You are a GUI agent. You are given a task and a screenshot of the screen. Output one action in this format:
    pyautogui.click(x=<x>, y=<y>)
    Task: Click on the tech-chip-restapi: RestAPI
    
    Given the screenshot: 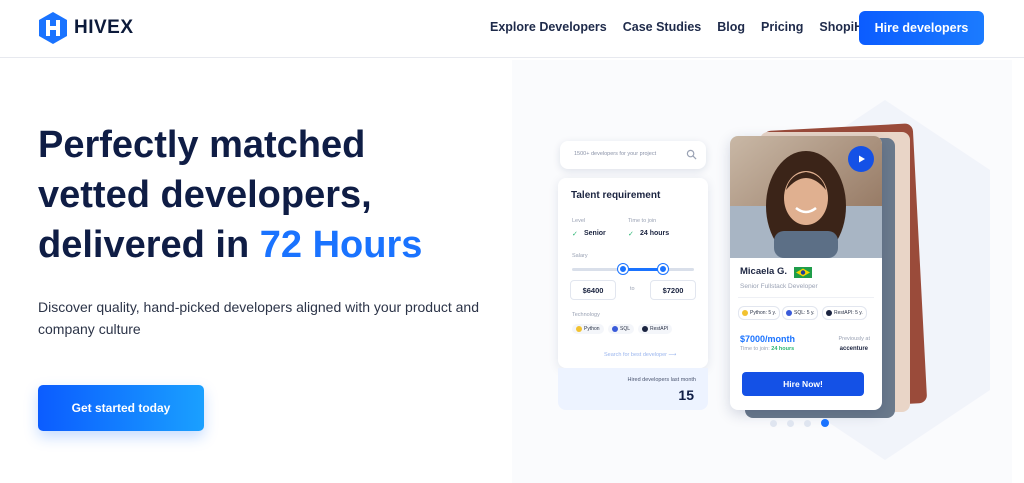 What is the action you would take?
    pyautogui.click(x=655, y=329)
    